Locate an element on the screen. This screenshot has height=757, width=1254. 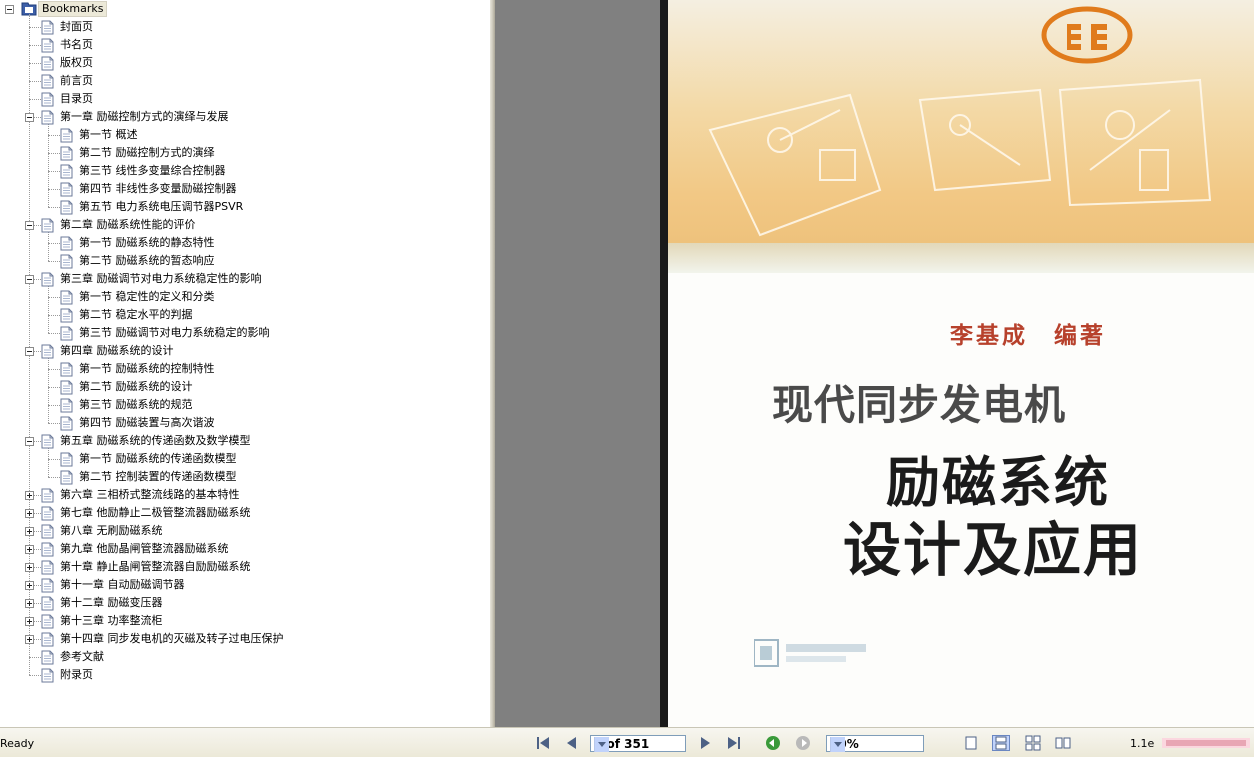
bookmark-item: 第四节 非线性多变量励磁控制器 is located at coordinates (245, 189).